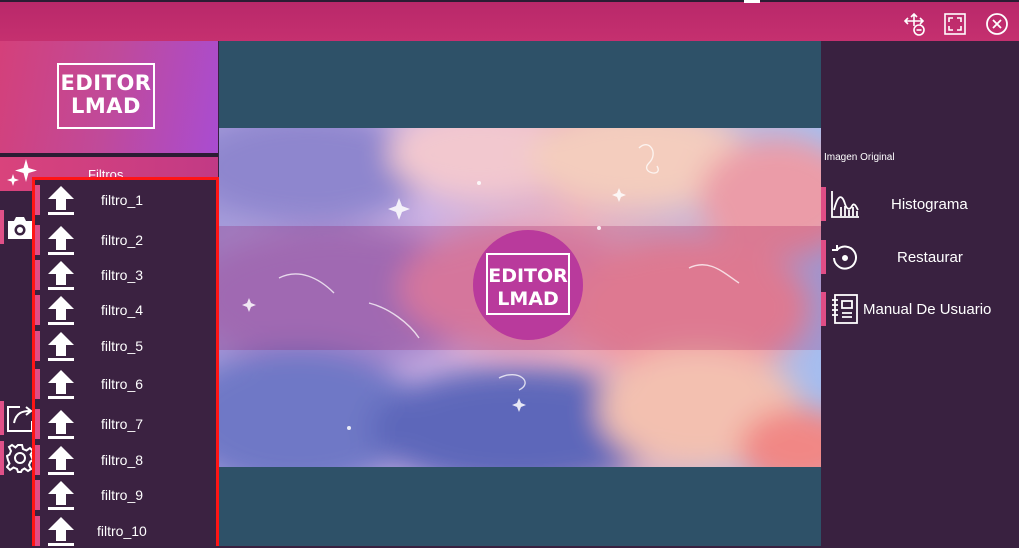  Describe the element at coordinates (930, 257) in the screenshot. I see `restore-label: Restaurar` at that location.